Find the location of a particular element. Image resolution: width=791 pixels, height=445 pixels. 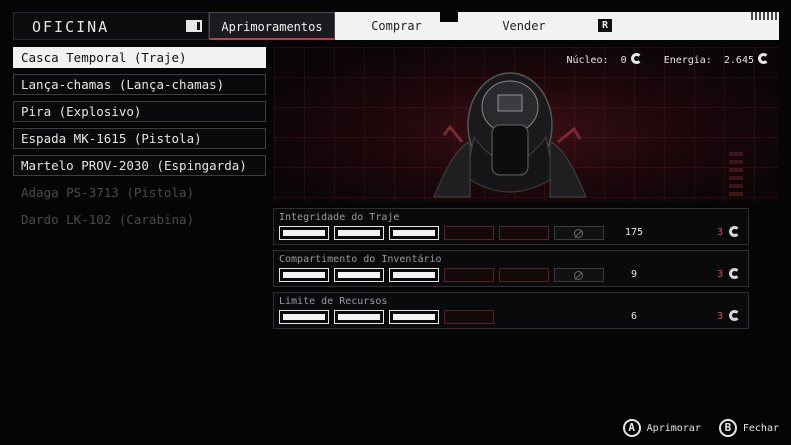

list-item-adaga: Adaga PS-3713 (Pistola) is located at coordinates (108, 192).